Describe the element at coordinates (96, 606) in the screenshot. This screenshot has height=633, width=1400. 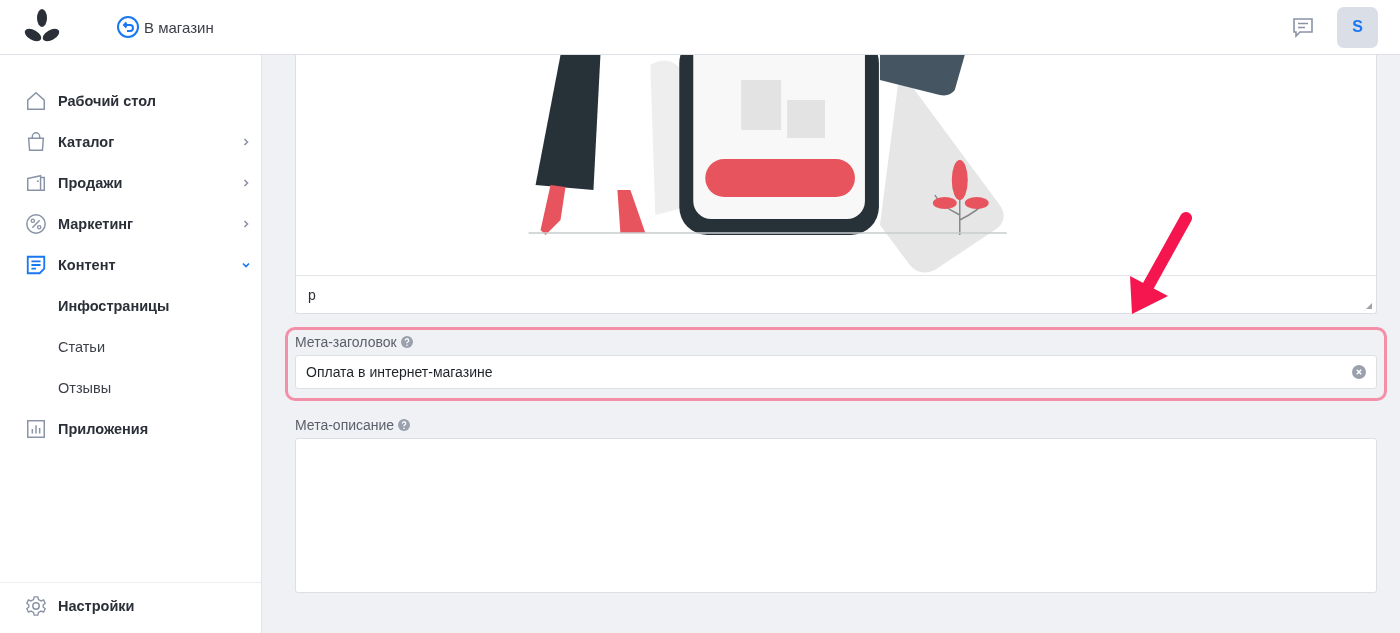
I see `settings-label: Настройки` at that location.